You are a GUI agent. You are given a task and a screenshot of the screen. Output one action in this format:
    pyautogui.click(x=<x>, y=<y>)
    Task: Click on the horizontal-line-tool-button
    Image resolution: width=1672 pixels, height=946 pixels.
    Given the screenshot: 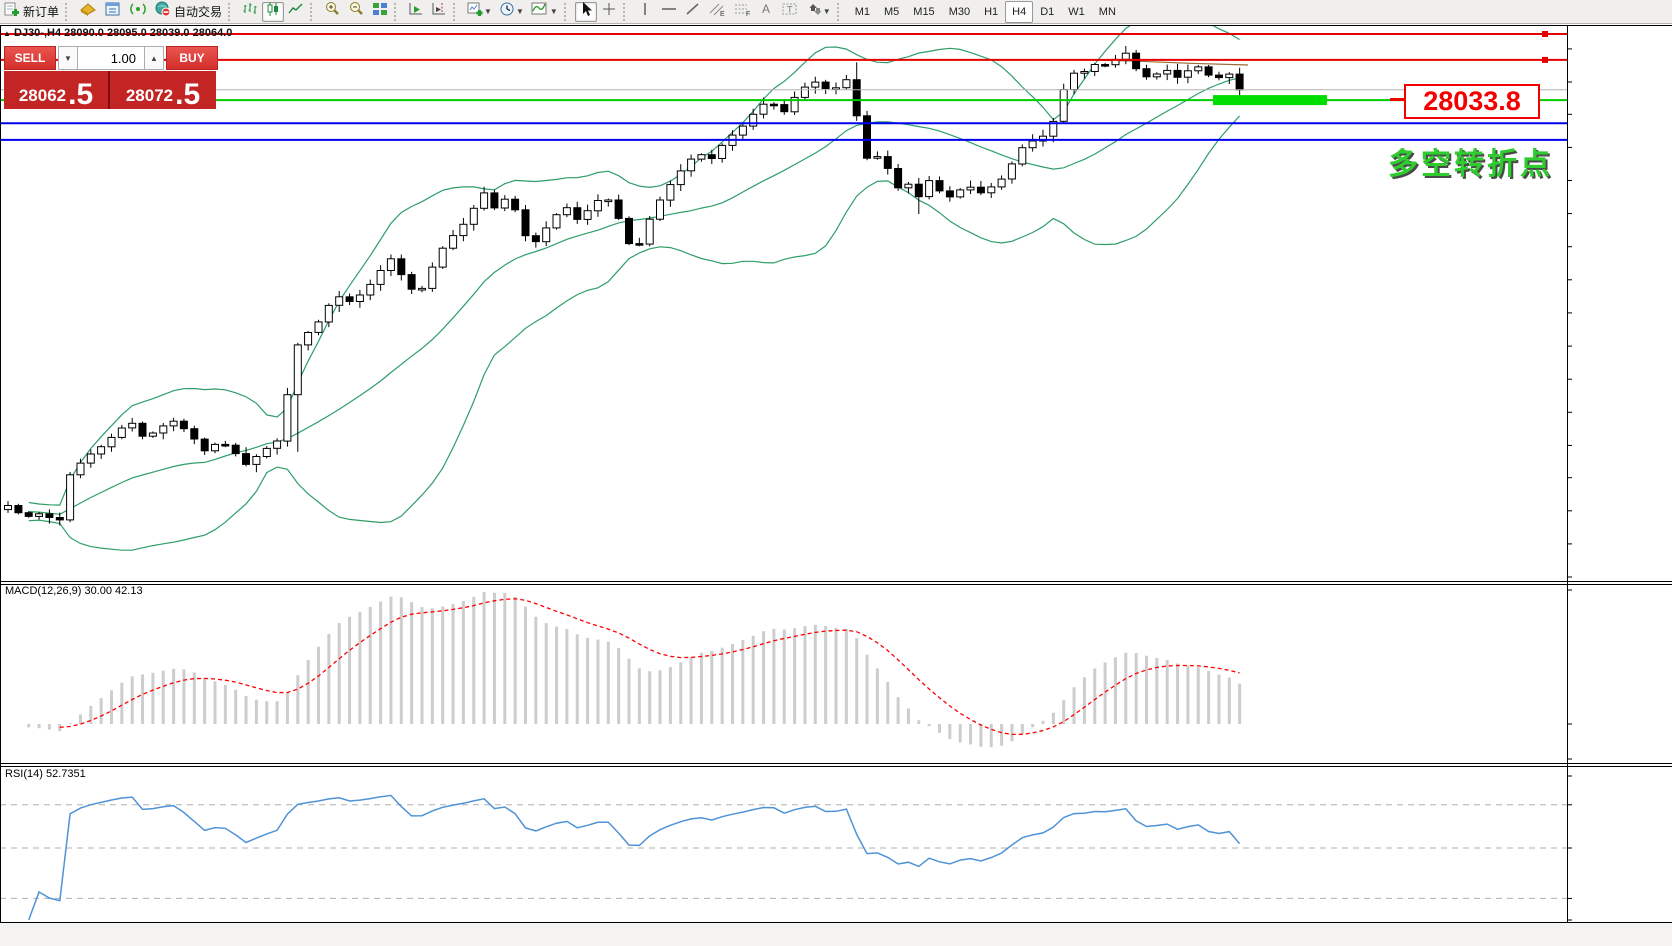 What is the action you would take?
    pyautogui.click(x=669, y=12)
    